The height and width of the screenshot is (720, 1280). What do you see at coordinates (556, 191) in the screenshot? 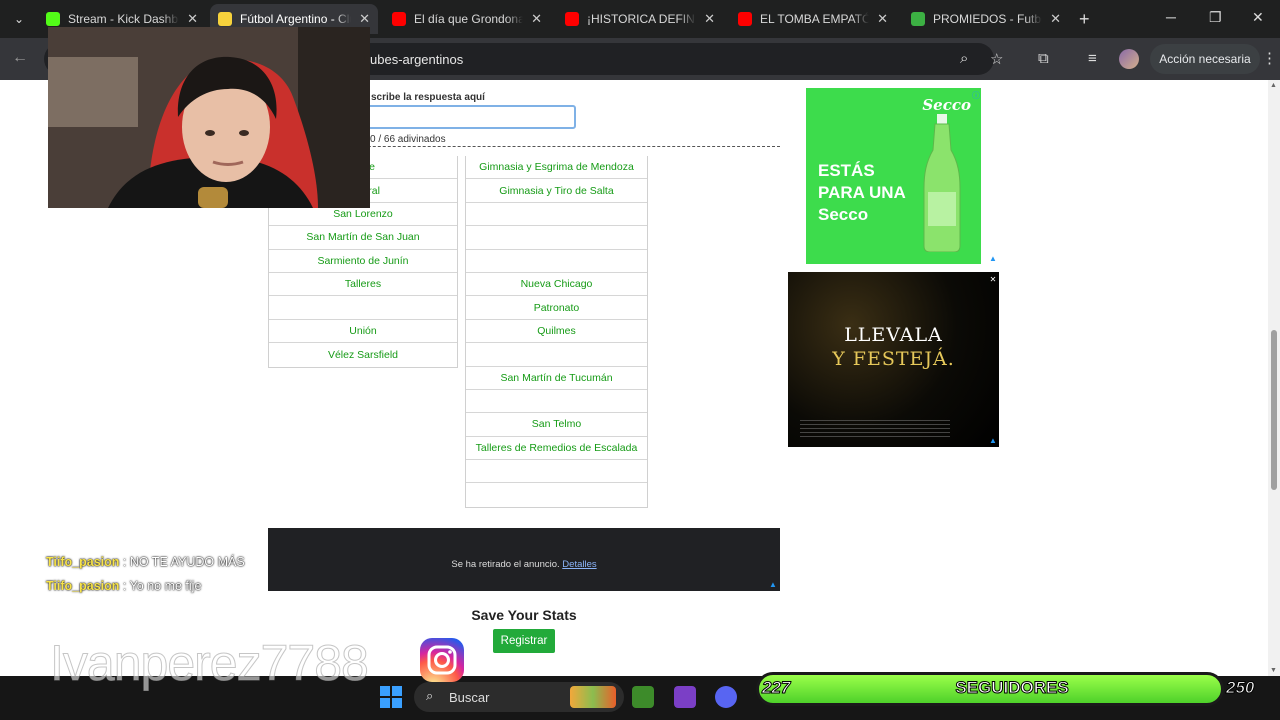
I see `answer-cell: Gimnasia y Tiro de Salta` at bounding box center [556, 191].